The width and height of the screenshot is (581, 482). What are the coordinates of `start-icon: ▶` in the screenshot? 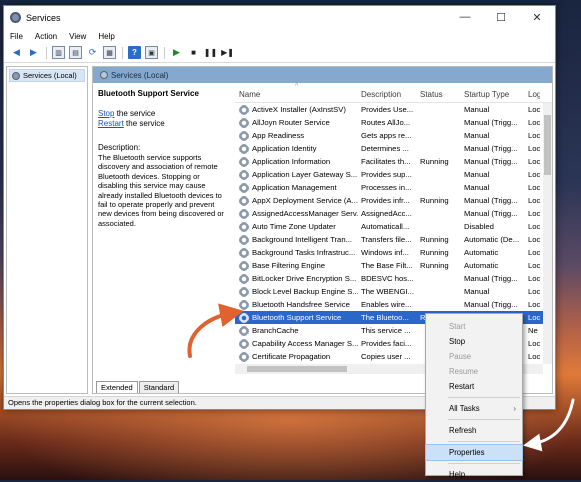 It's located at (176, 52).